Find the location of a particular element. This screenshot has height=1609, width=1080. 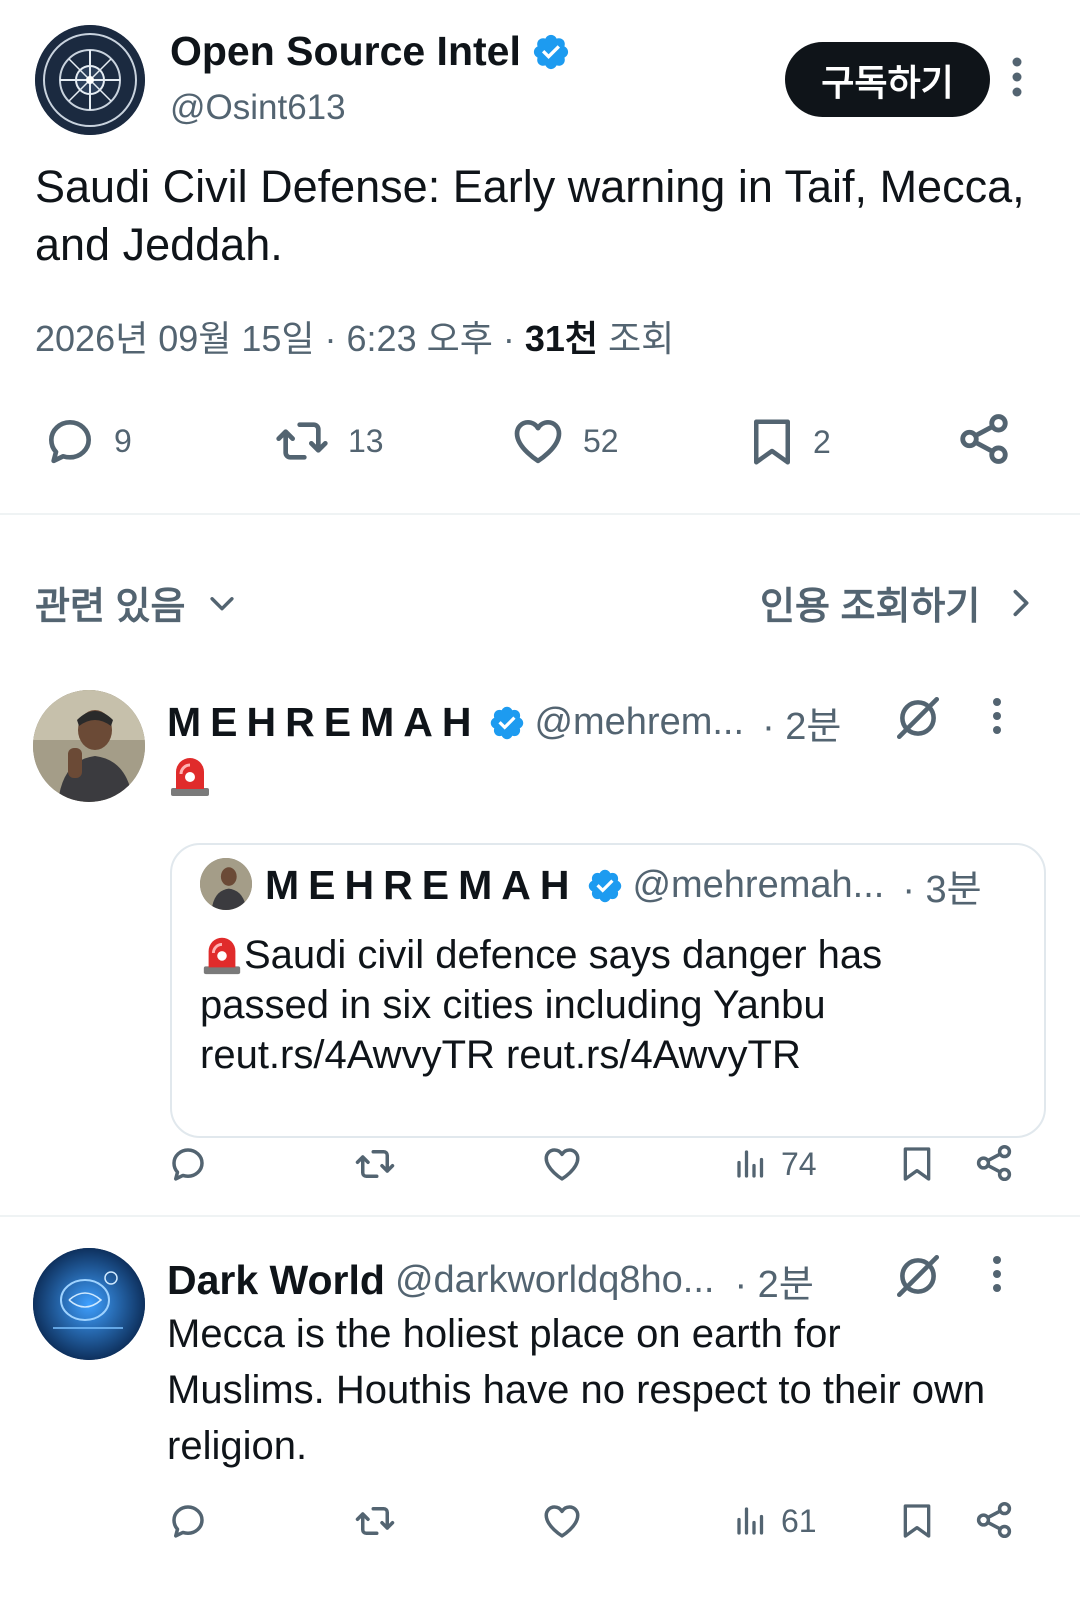

bookmark-button: 2 is located at coordinates (788, 442).